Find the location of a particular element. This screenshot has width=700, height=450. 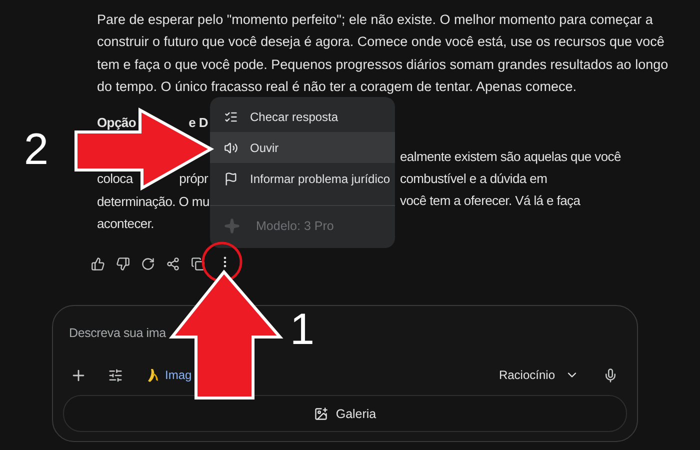

response-text: coloca is located at coordinates (115, 178).